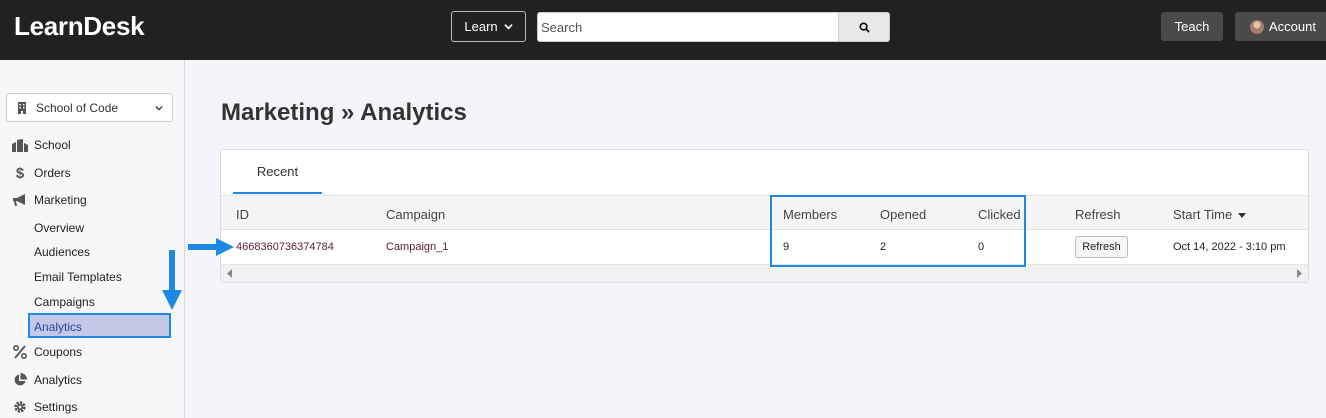 The image size is (1326, 418). Describe the element at coordinates (415, 214) in the screenshot. I see `column-header-campaign: Campaign` at that location.